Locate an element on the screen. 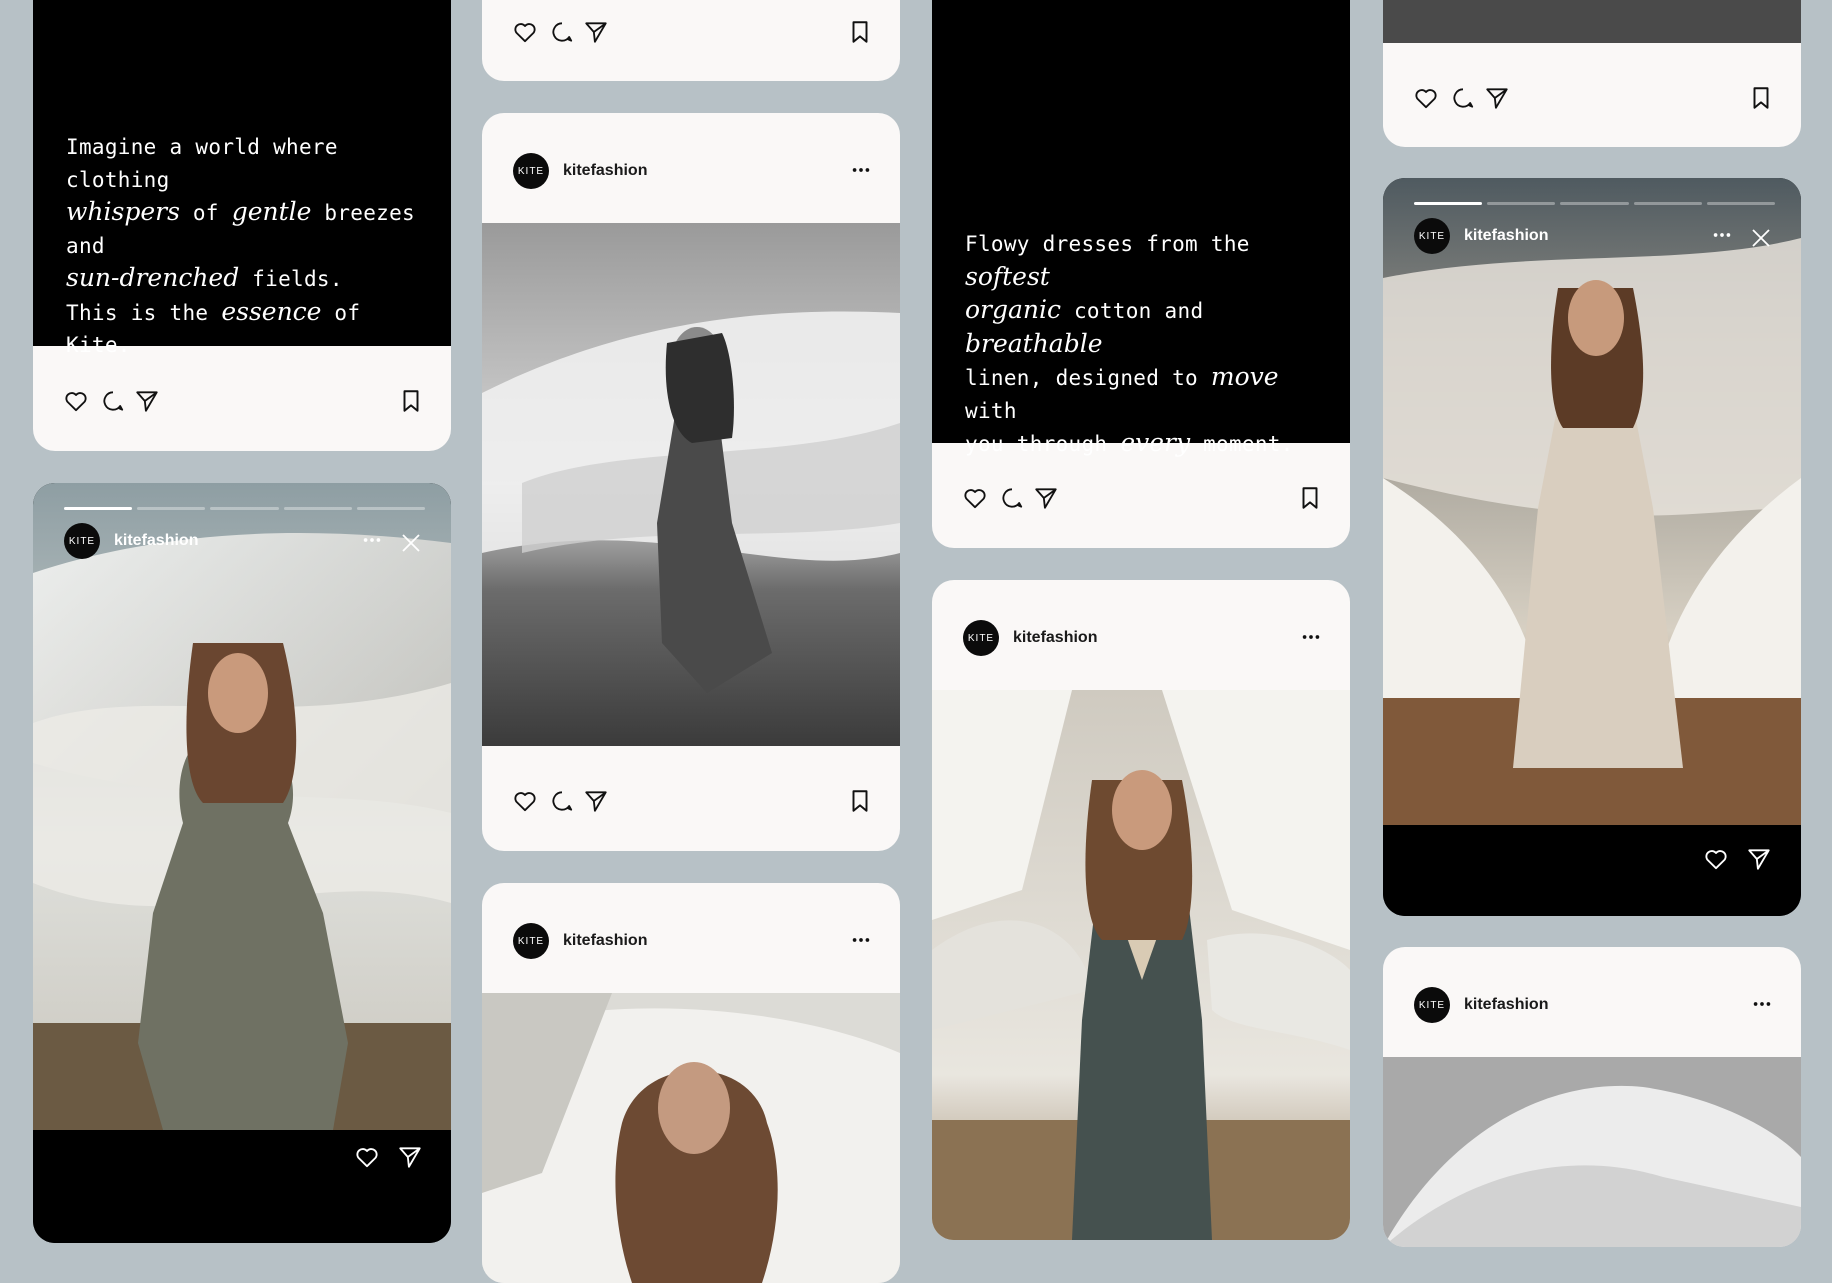 The width and height of the screenshot is (1832, 1283). photo-post-card-bw: KITE kitefashion is located at coordinates (691, 482).